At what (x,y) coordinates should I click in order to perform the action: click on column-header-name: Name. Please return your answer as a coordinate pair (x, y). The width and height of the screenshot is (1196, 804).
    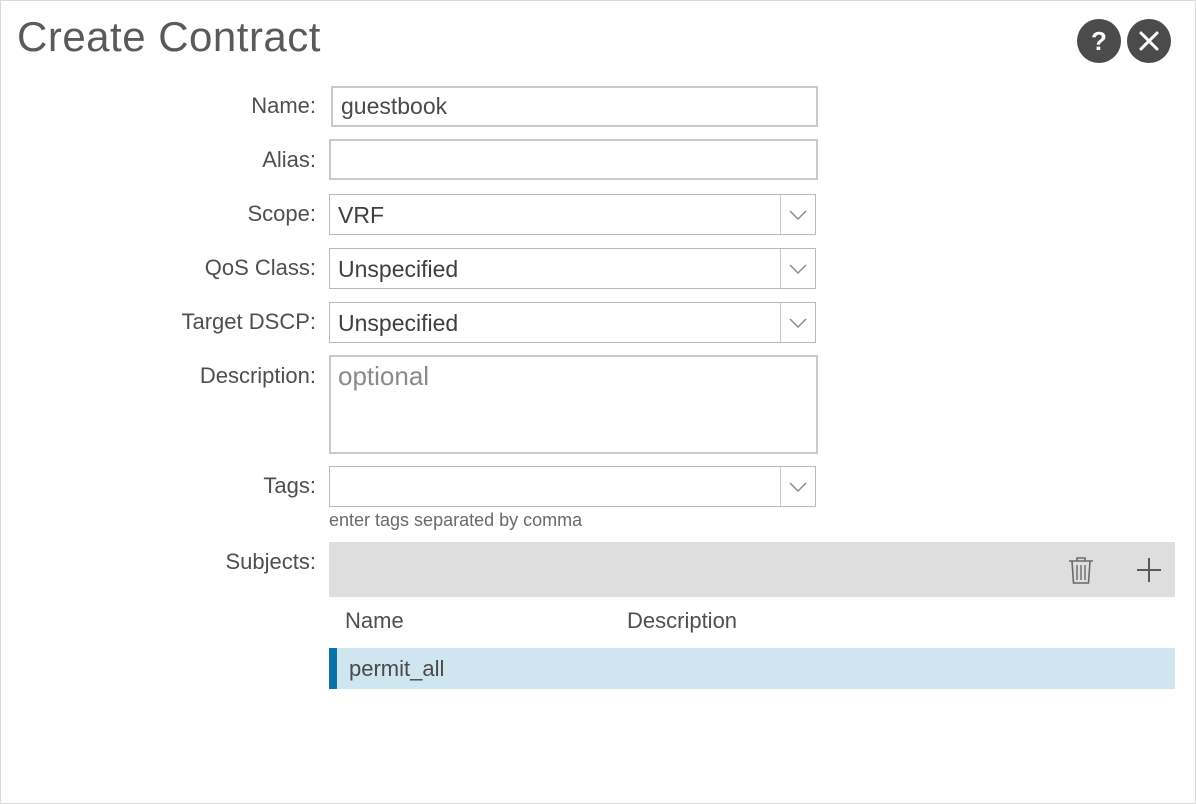
    Looking at the image, I should click on (374, 621).